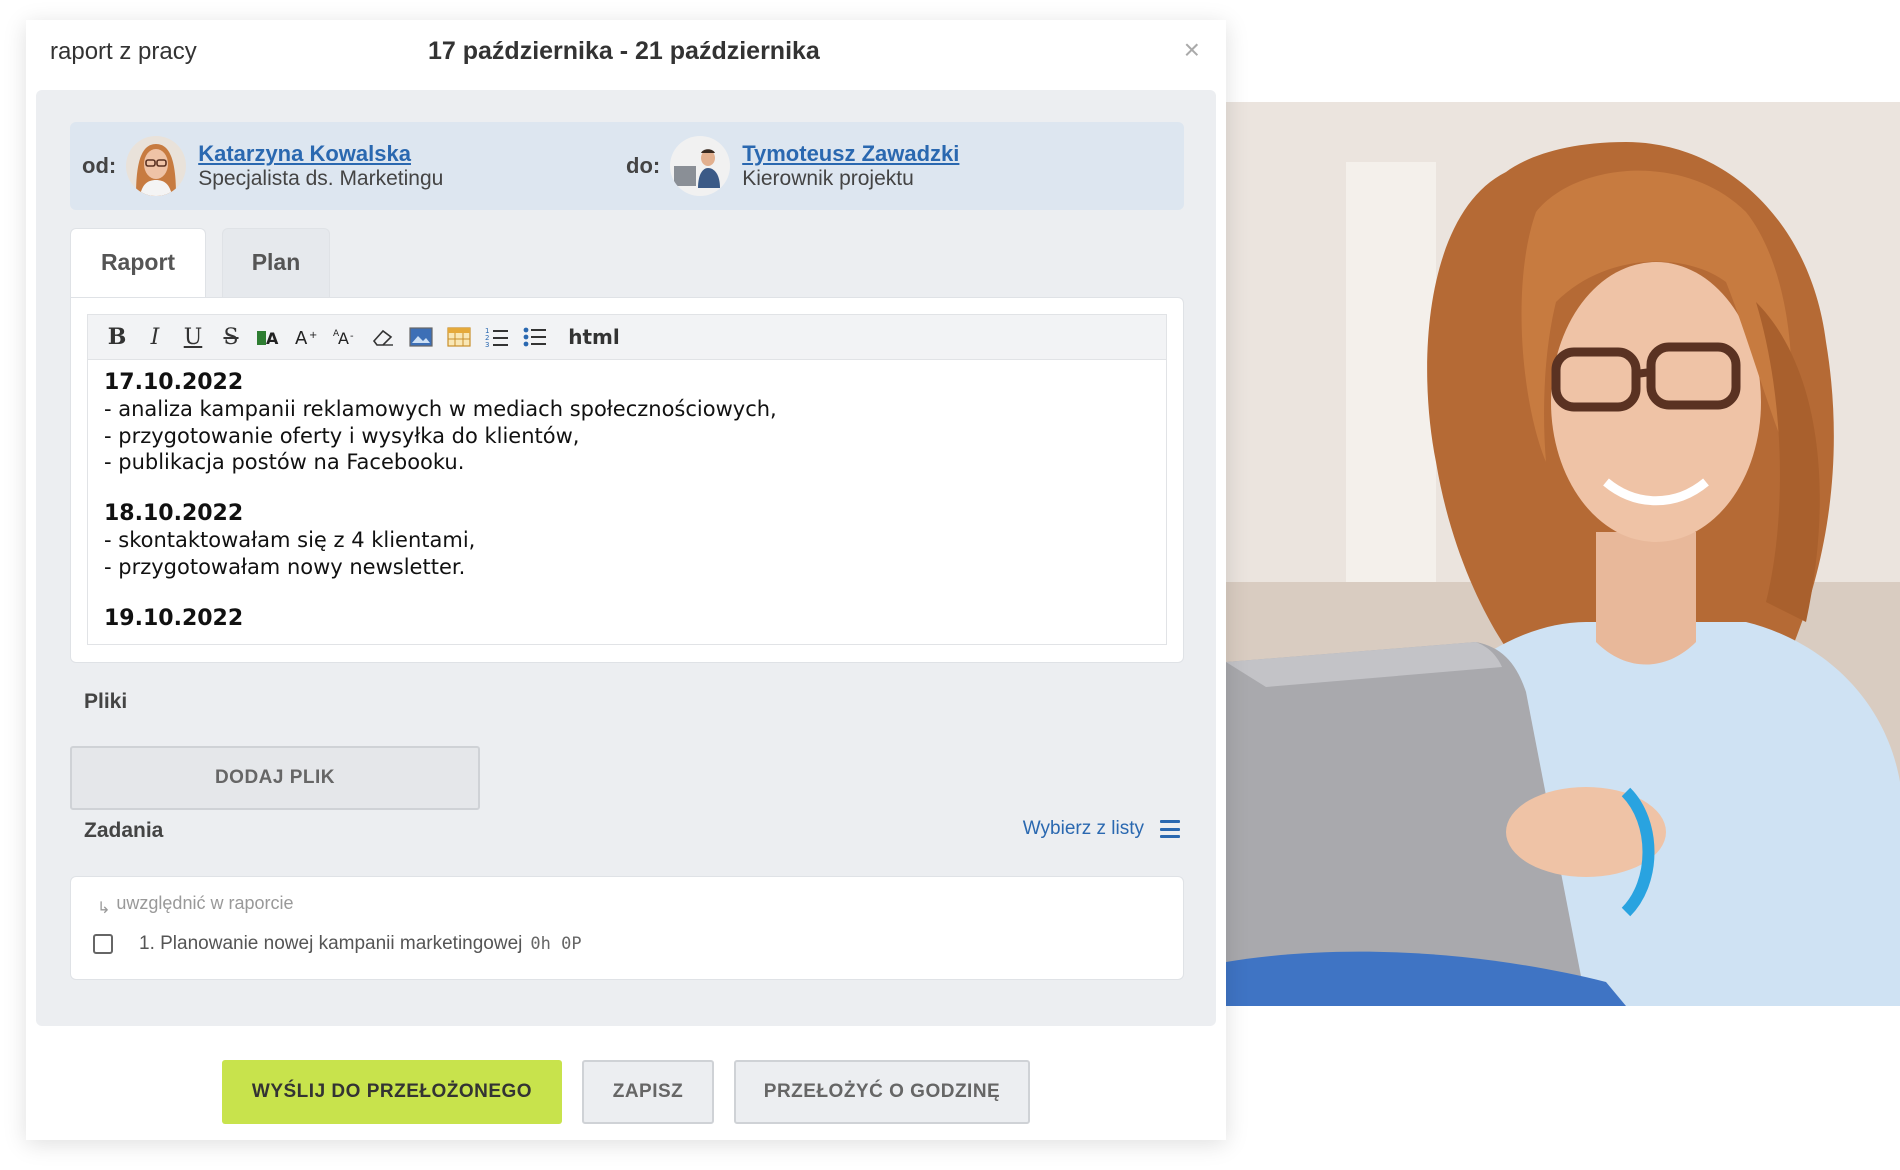 This screenshot has height=1170, width=1900. What do you see at coordinates (138, 263) in the screenshot?
I see `tab-raport: Raport` at bounding box center [138, 263].